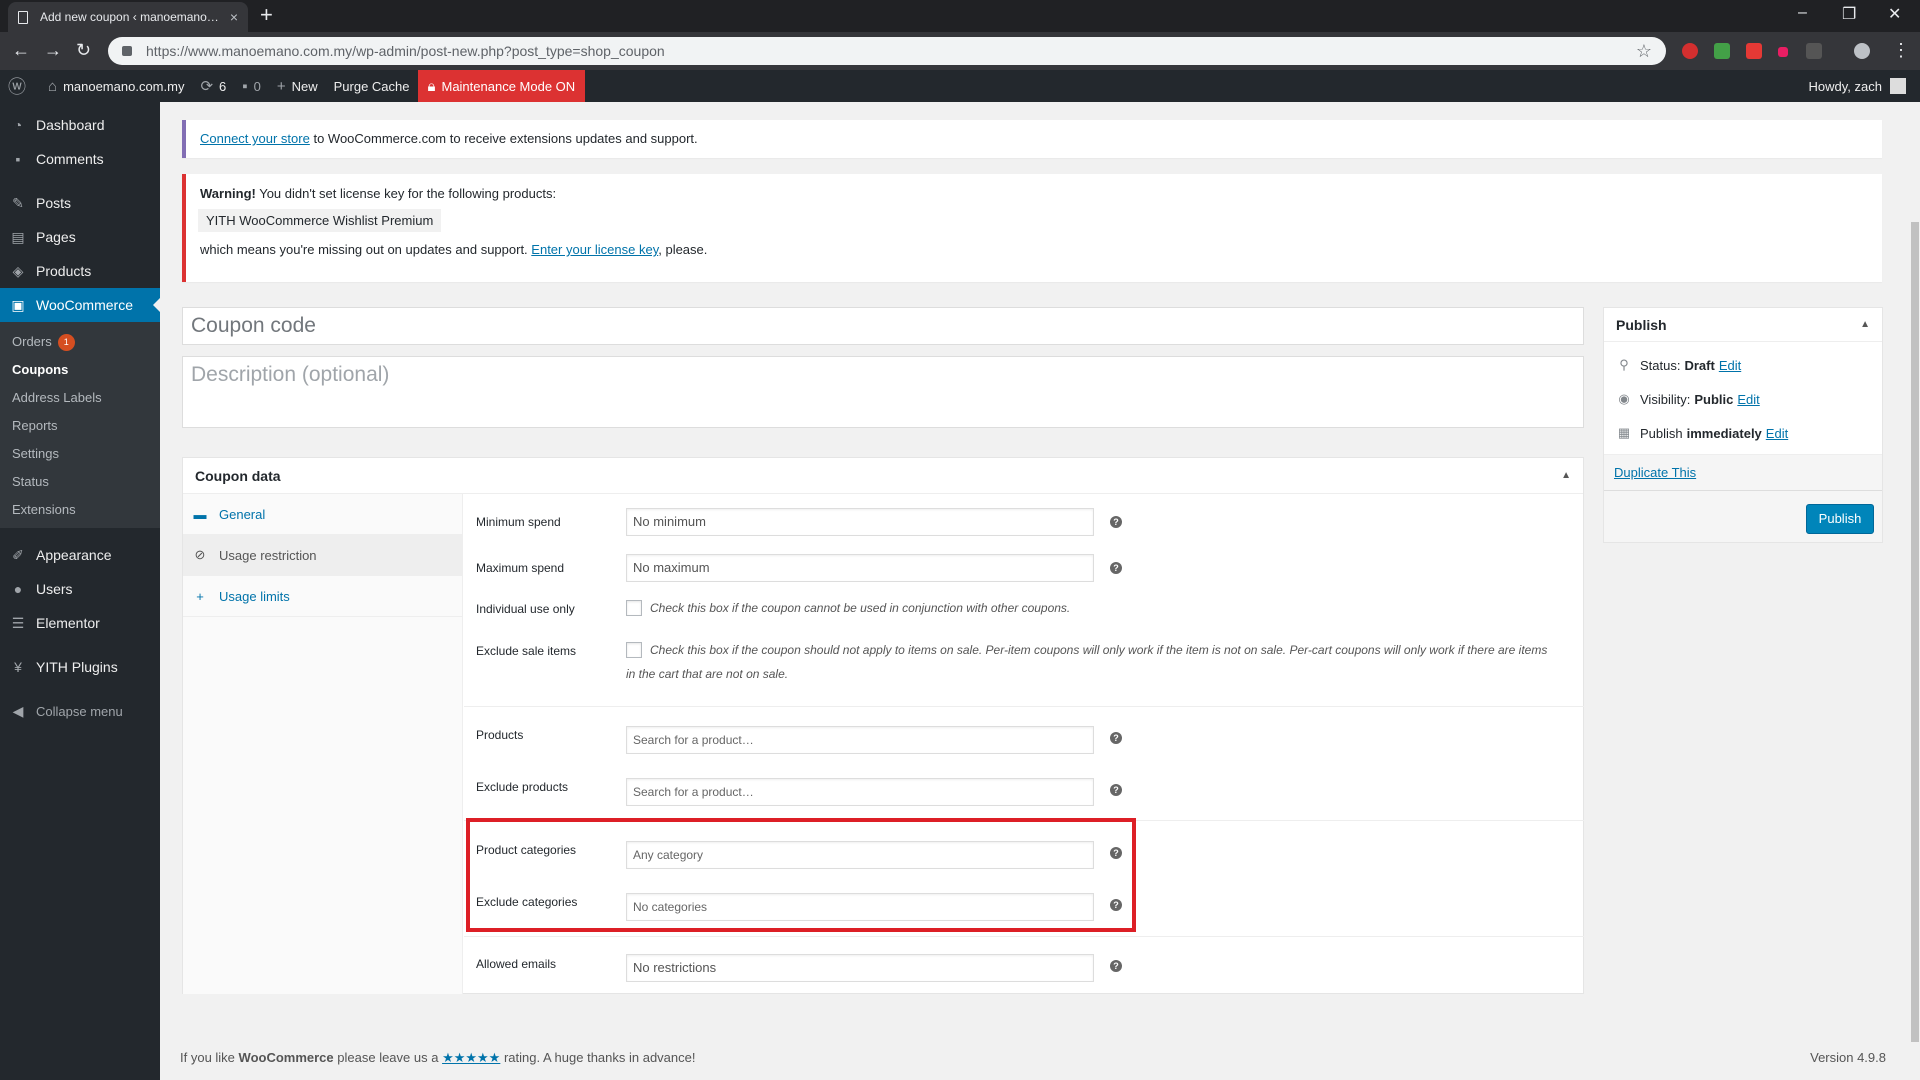  I want to click on sidebar-item-label: Appearance, so click(74, 555).